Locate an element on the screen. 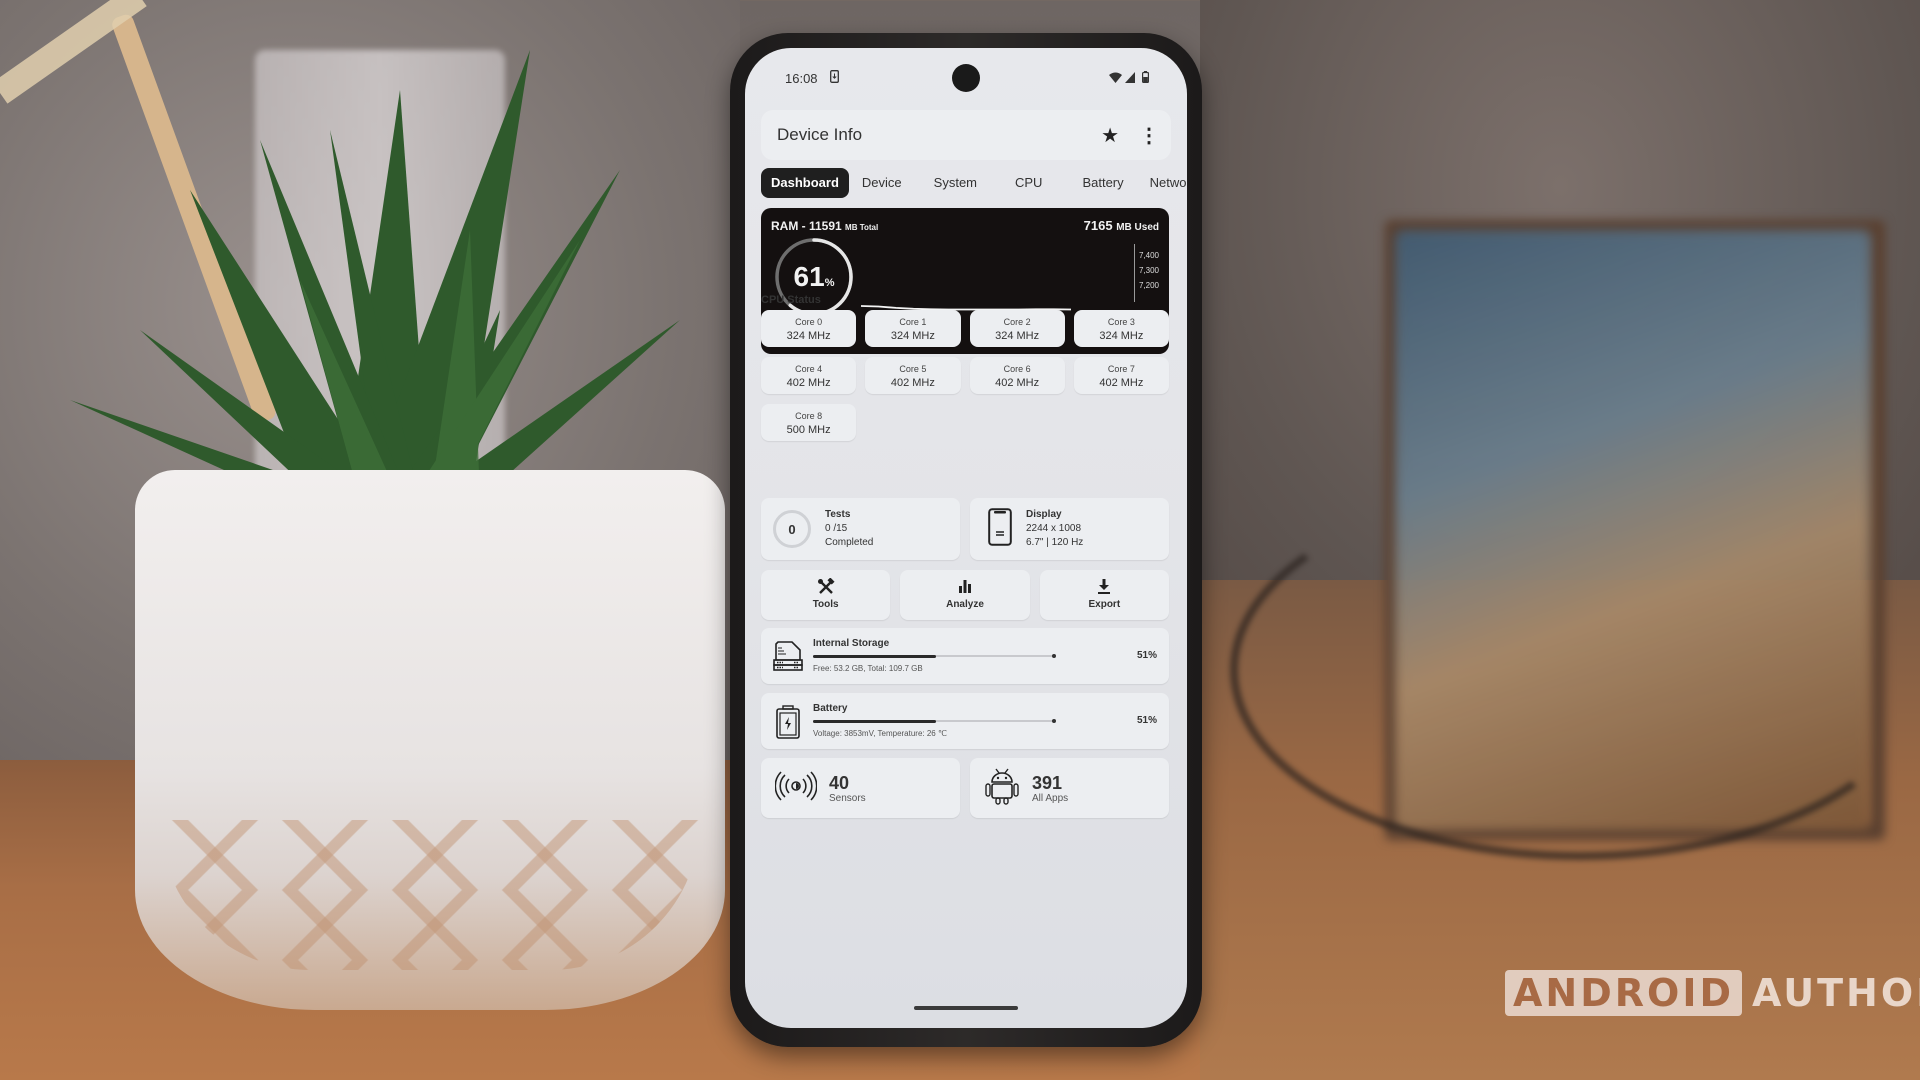  core-name: Core 5 is located at coordinates (913, 369).